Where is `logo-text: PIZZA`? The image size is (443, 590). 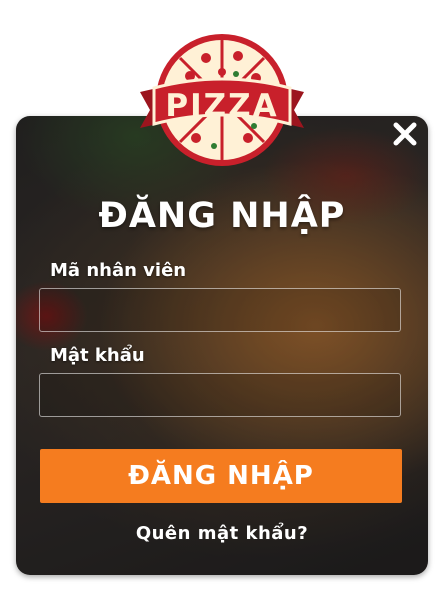
logo-text: PIZZA is located at coordinates (221, 106).